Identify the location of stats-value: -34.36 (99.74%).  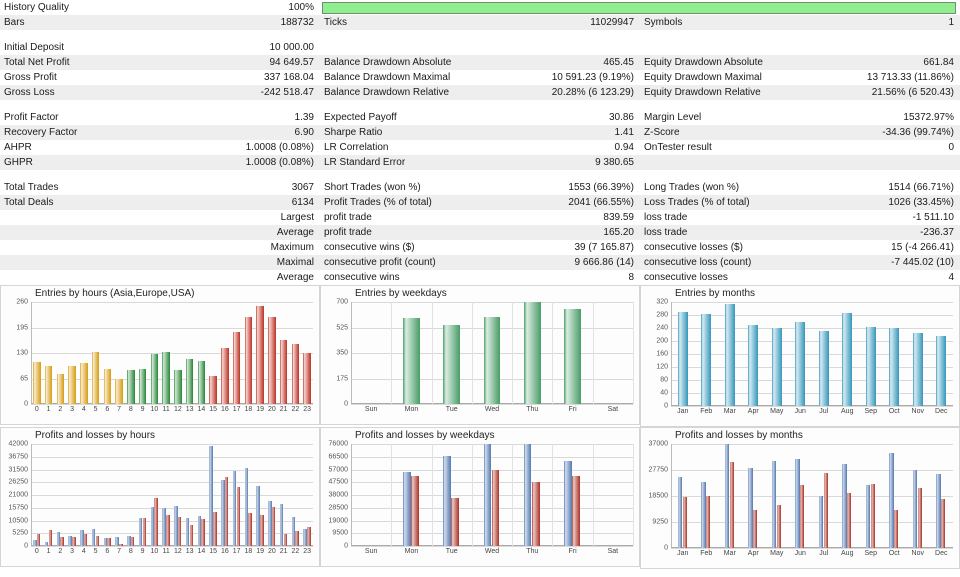
(918, 132).